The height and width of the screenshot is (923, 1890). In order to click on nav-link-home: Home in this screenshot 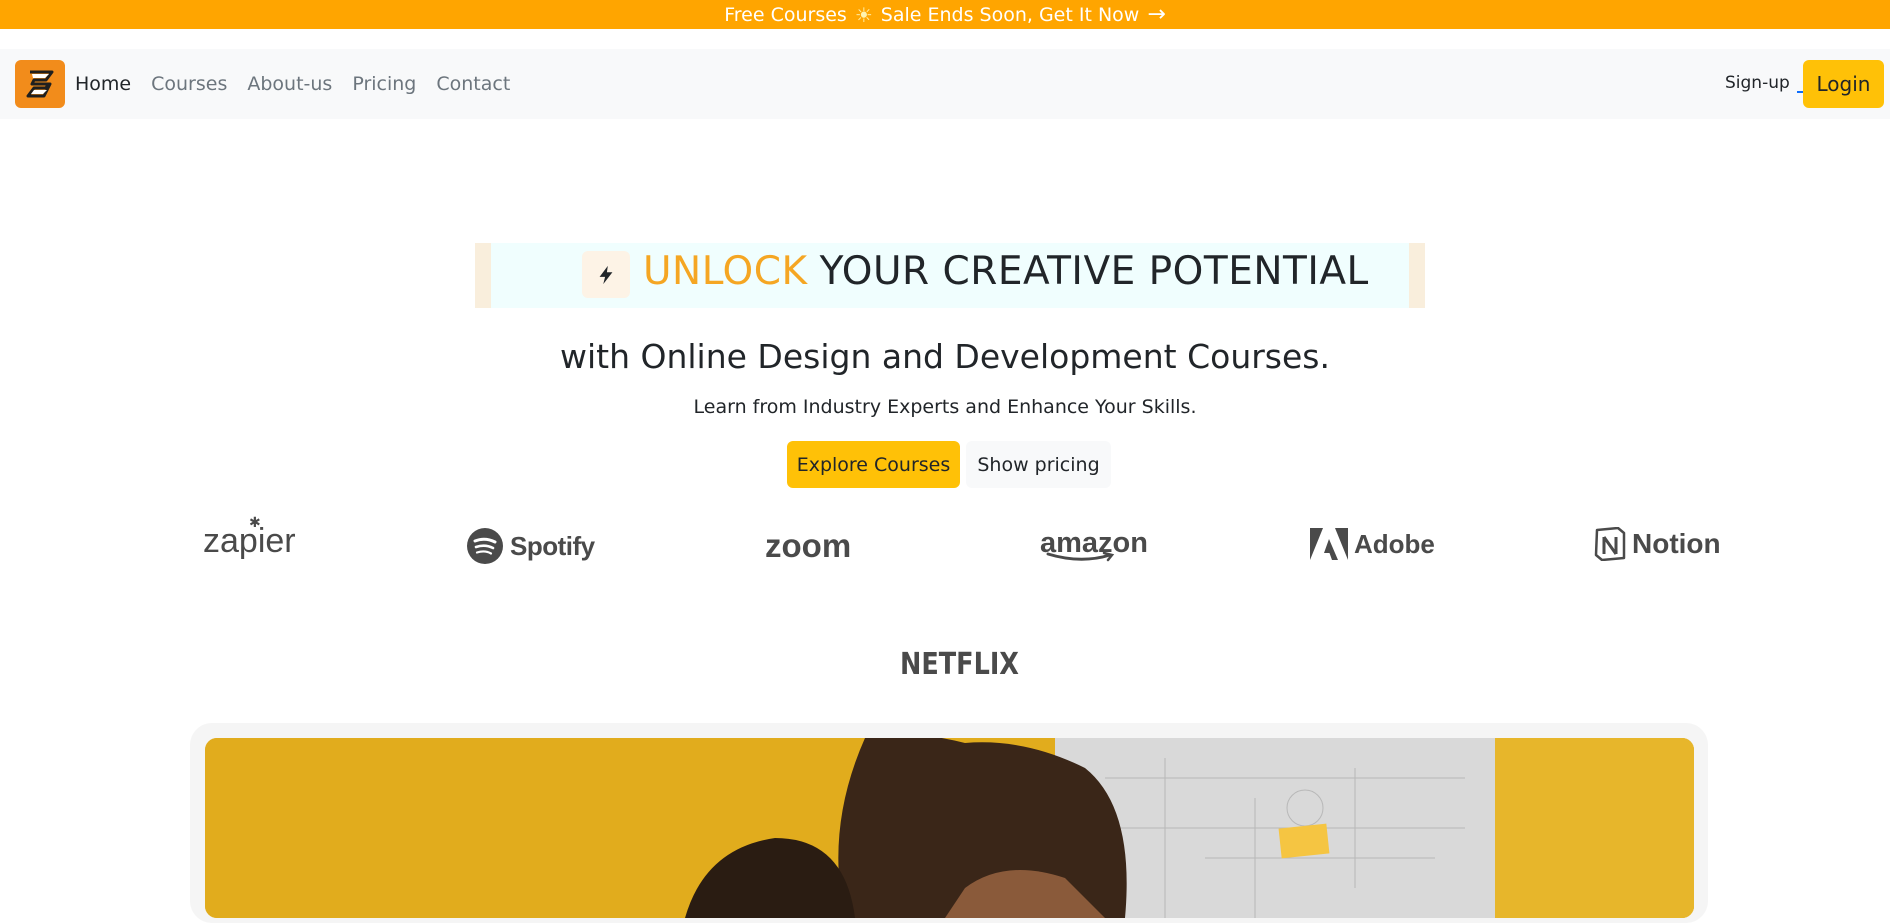, I will do `click(108, 84)`.